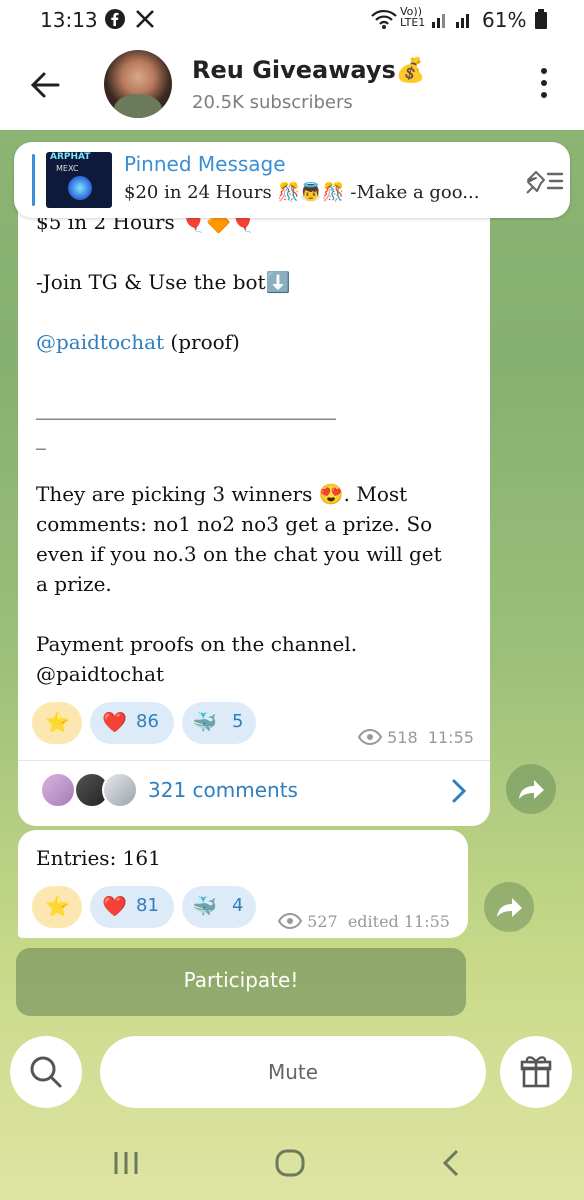 The width and height of the screenshot is (584, 1200). Describe the element at coordinates (145, 21) in the screenshot. I see `x-icon` at that location.